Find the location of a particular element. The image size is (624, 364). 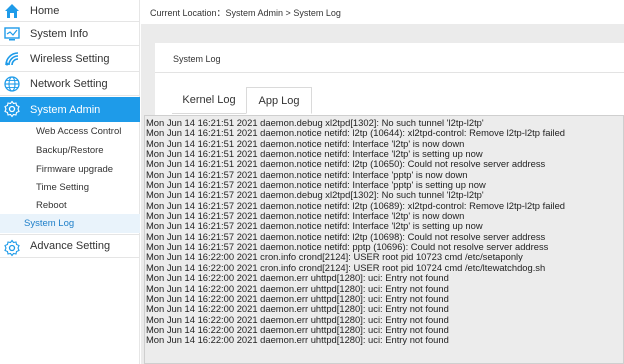

tab-app-log: App Log is located at coordinates (279, 100).